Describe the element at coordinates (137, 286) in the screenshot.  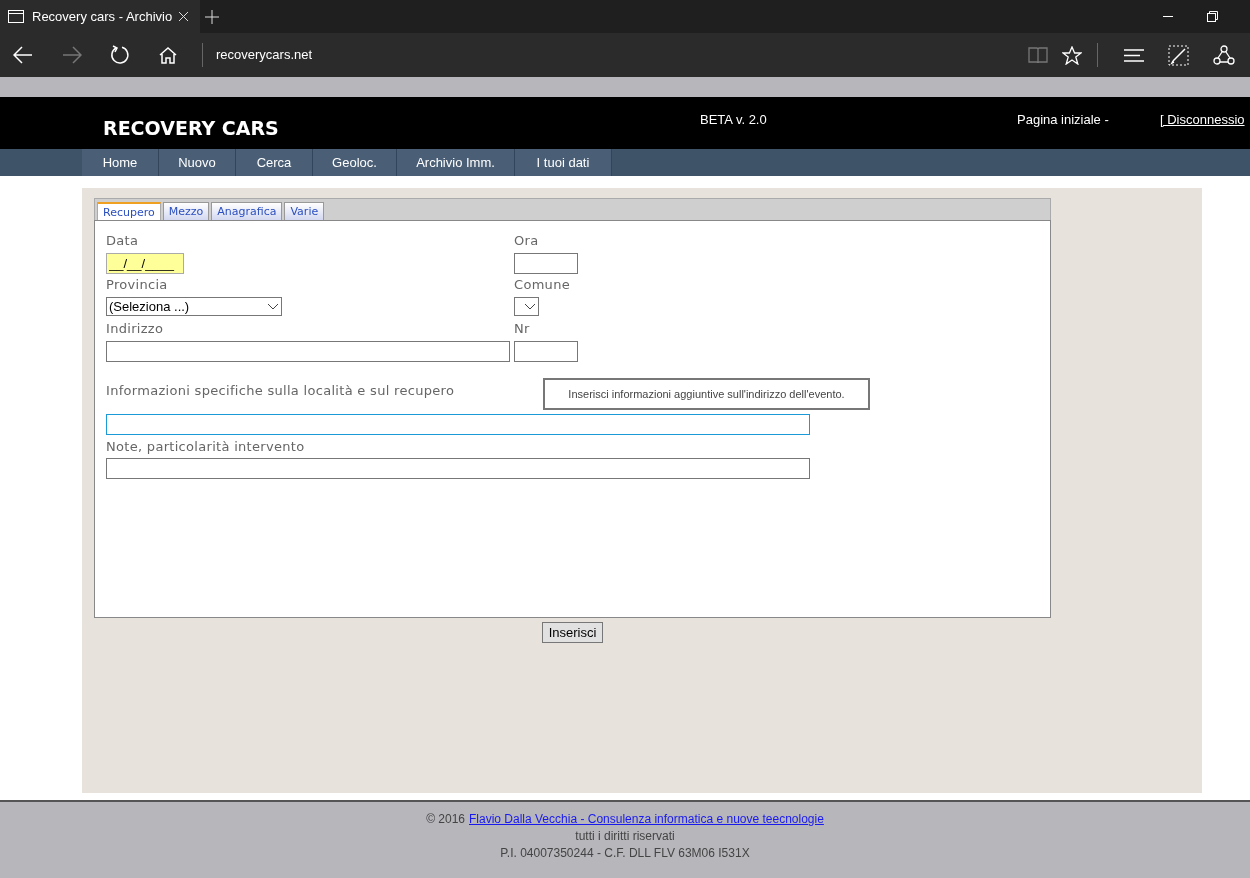
I see `field-label: Provincia` at that location.